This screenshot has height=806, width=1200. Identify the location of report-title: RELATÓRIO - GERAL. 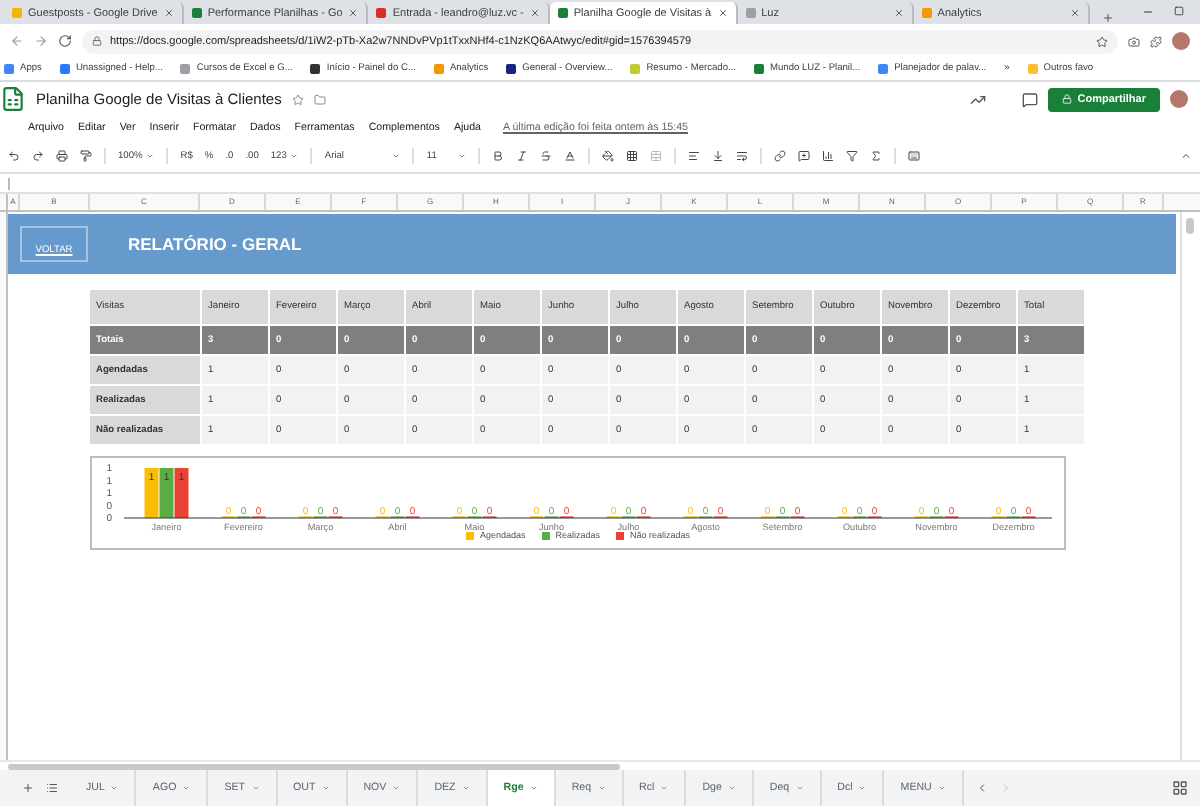
(215, 244).